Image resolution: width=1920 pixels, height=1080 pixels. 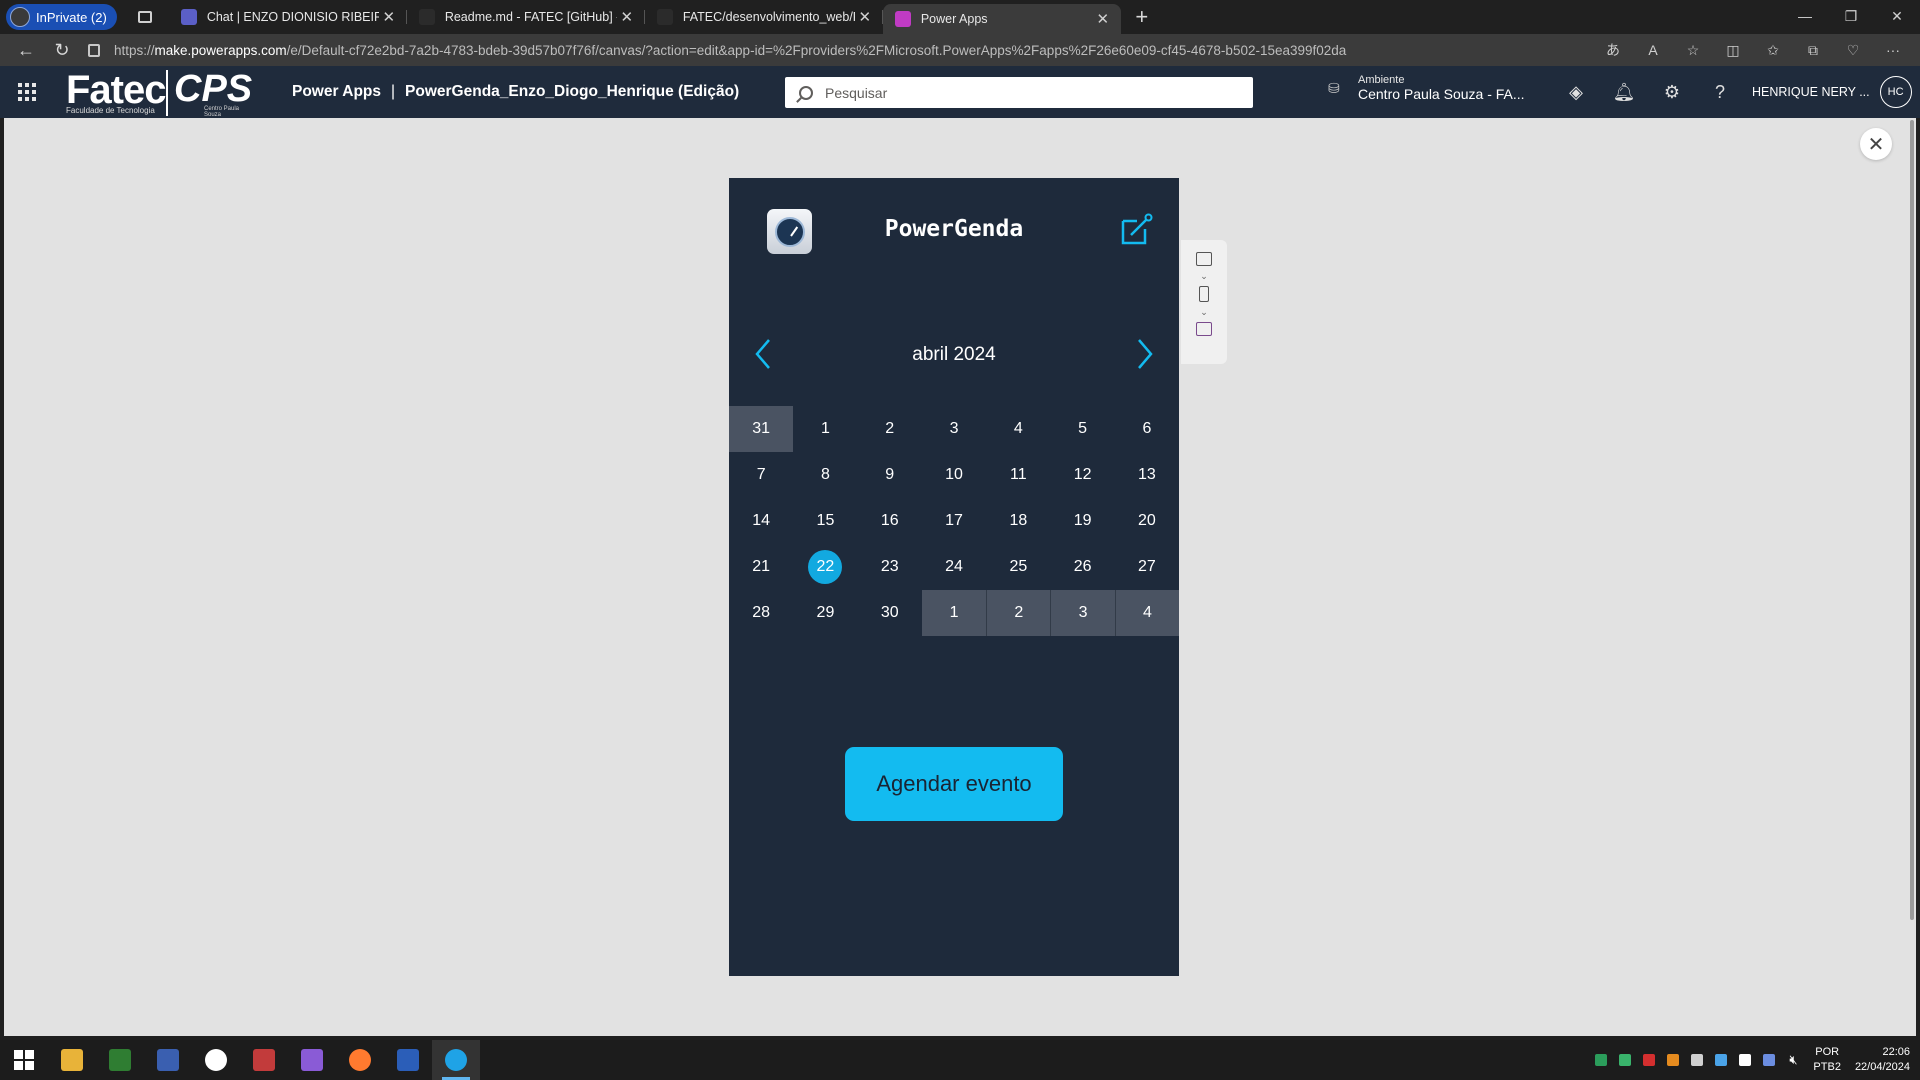 I want to click on calendar-day: 18, so click(x=1018, y=521).